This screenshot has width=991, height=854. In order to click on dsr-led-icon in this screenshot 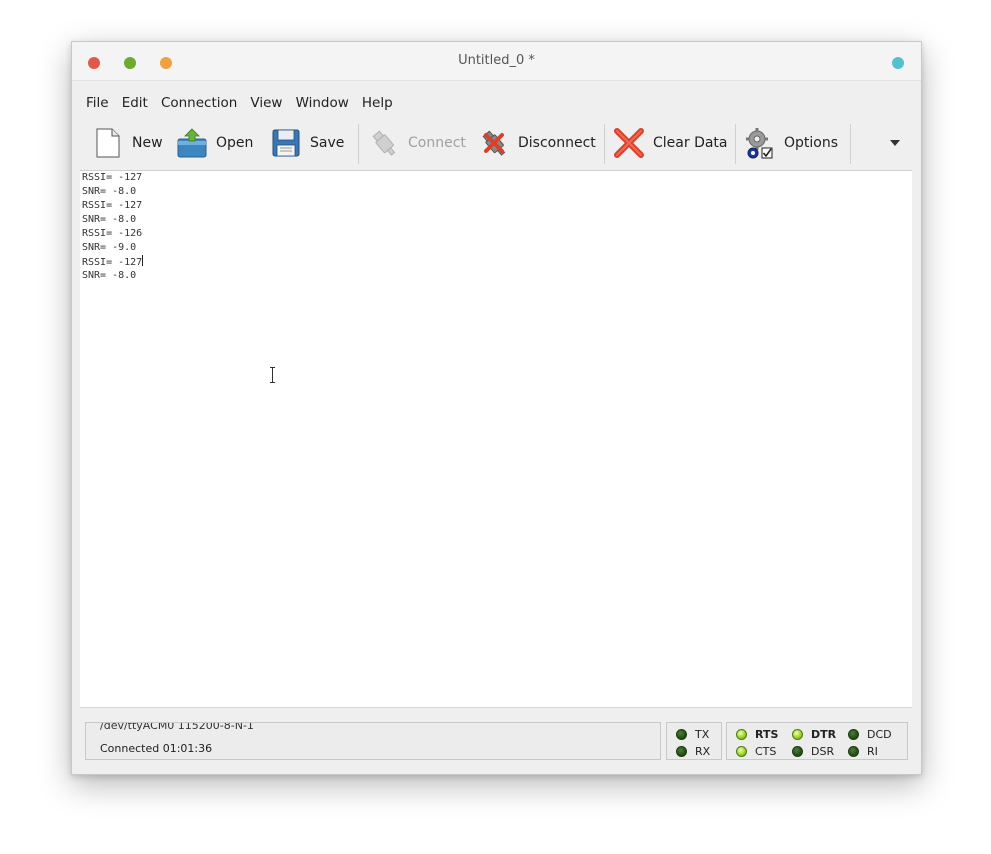, I will do `click(797, 751)`.